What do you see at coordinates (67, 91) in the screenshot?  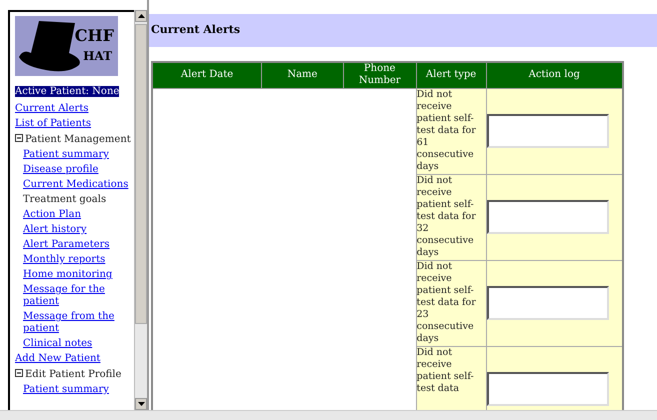 I see `active-patient-label: Active Patient: None` at bounding box center [67, 91].